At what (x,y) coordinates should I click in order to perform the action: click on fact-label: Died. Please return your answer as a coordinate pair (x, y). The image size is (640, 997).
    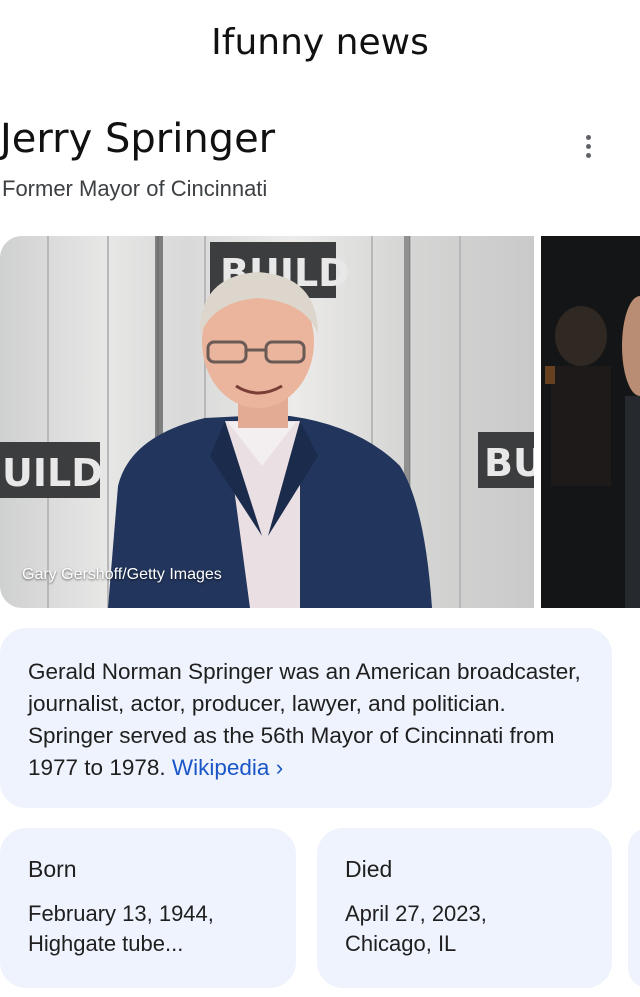
    Looking at the image, I should click on (369, 869).